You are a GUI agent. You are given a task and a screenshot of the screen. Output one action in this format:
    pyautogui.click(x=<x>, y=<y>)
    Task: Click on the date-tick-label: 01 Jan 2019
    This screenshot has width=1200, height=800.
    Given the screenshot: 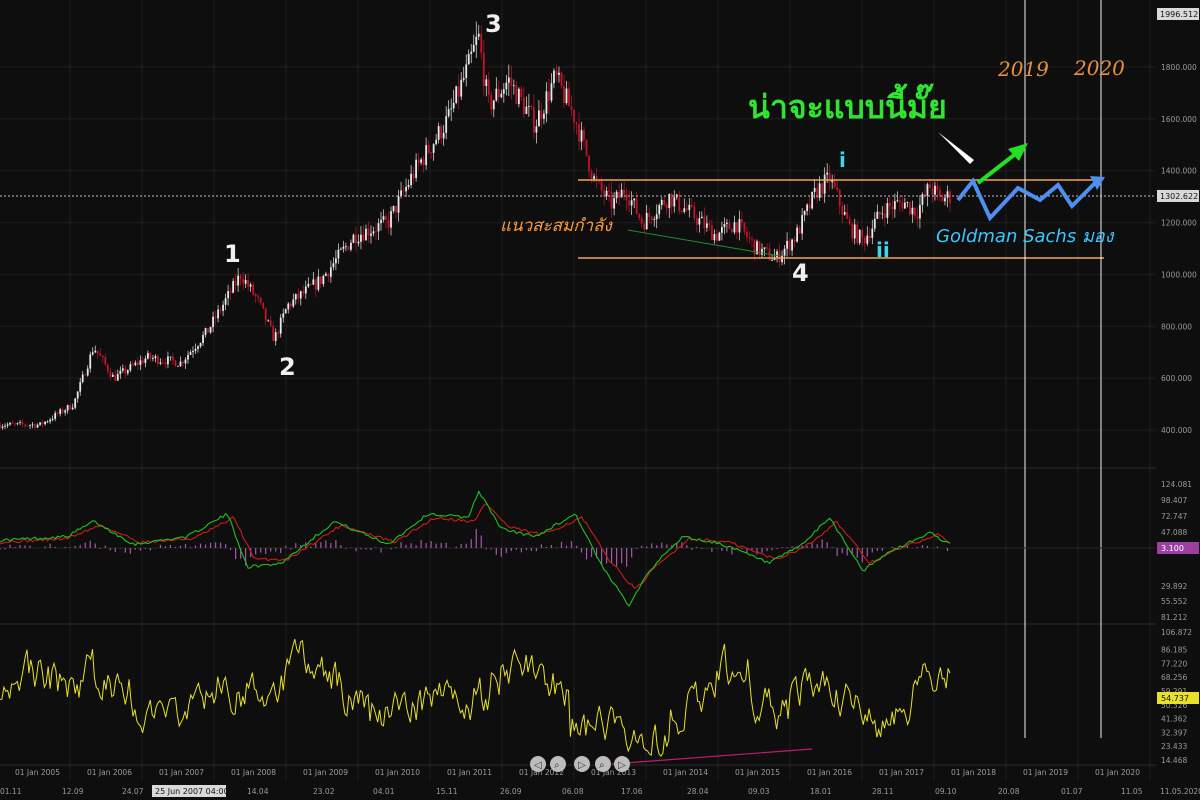 What is the action you would take?
    pyautogui.click(x=1045, y=772)
    